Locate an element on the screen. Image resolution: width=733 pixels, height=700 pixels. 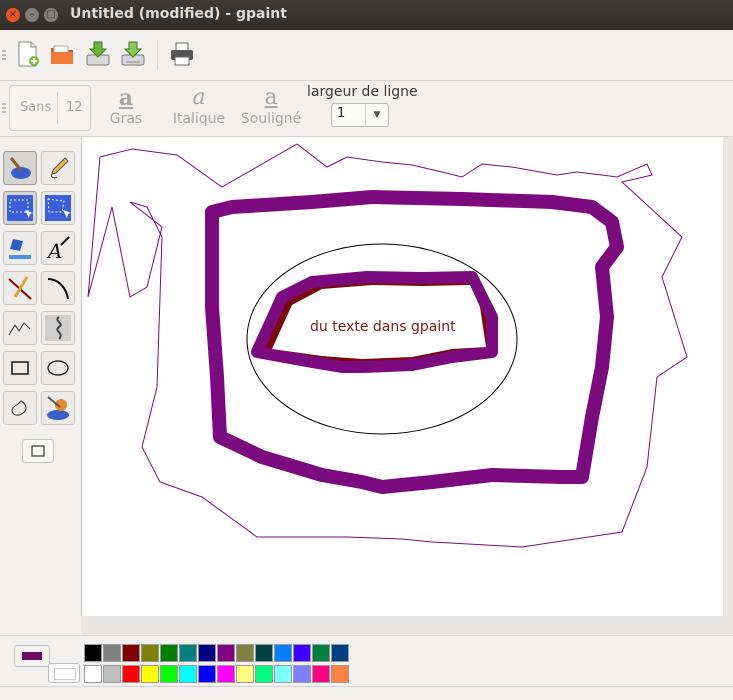
curve-tool-icon is located at coordinates (58, 289).